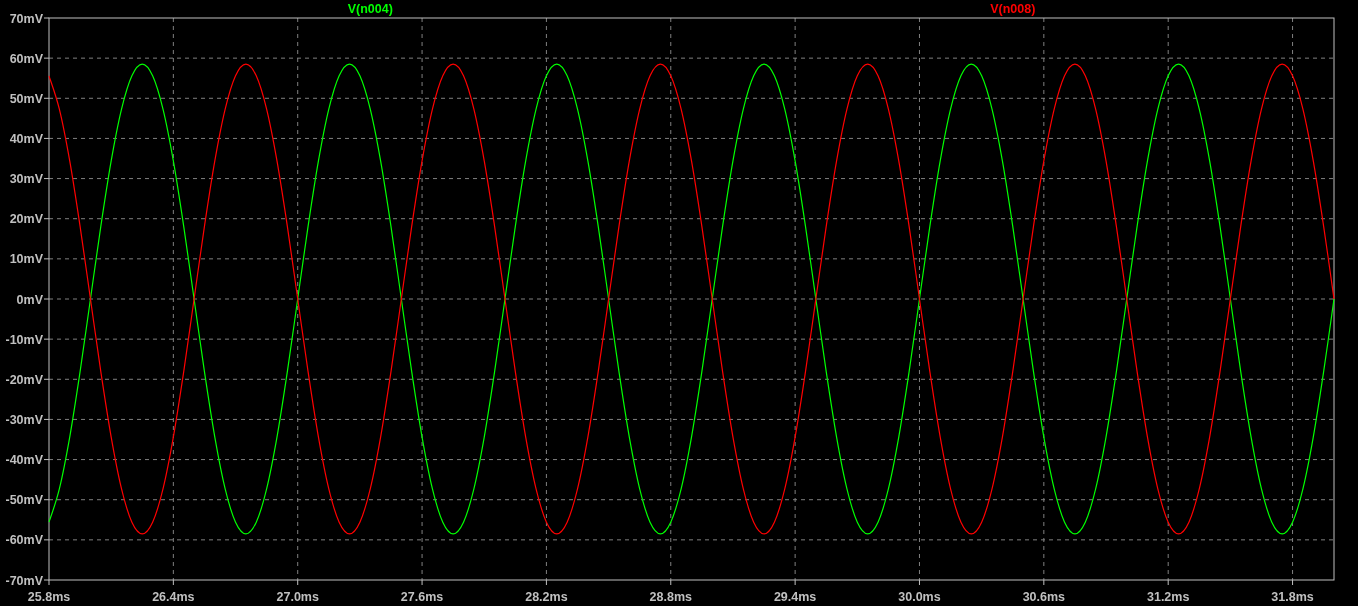 The image size is (1358, 606). What do you see at coordinates (370, 9) in the screenshot?
I see `trace-label: V(n004)` at bounding box center [370, 9].